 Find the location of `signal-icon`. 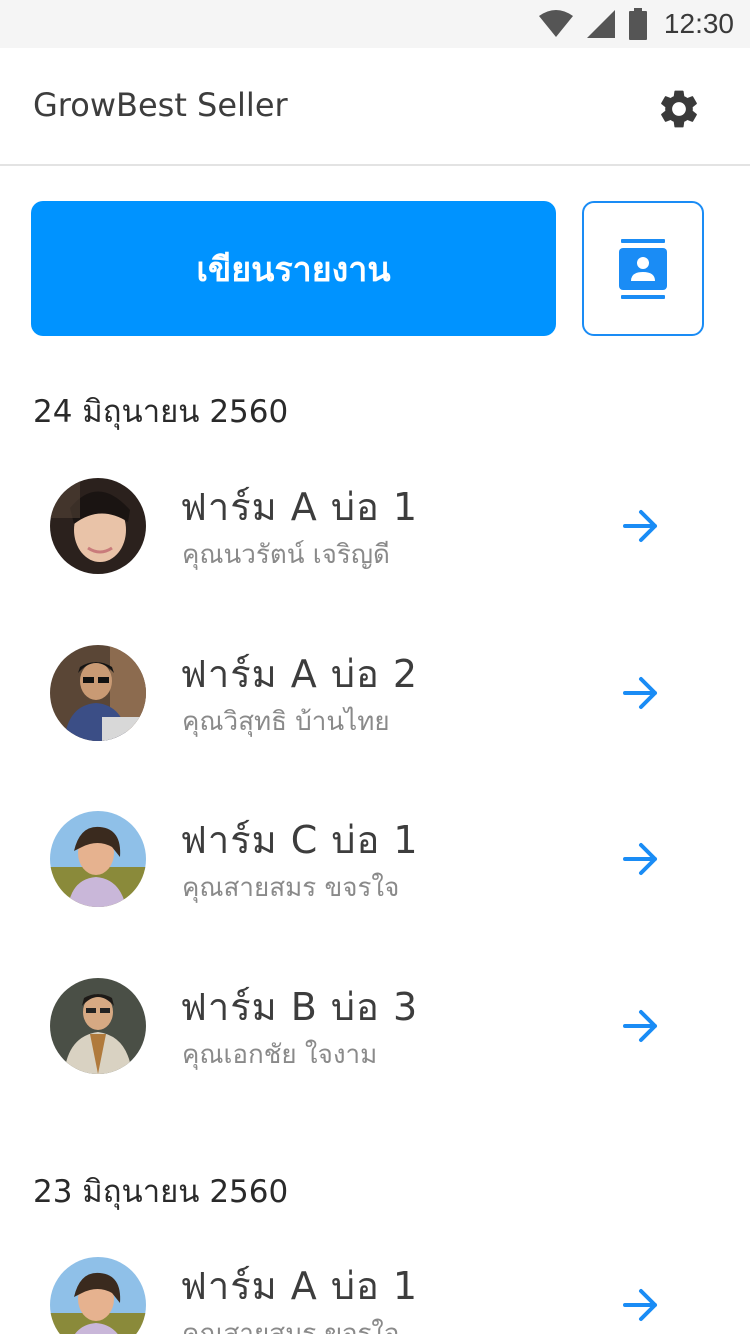

signal-icon is located at coordinates (600, 24).